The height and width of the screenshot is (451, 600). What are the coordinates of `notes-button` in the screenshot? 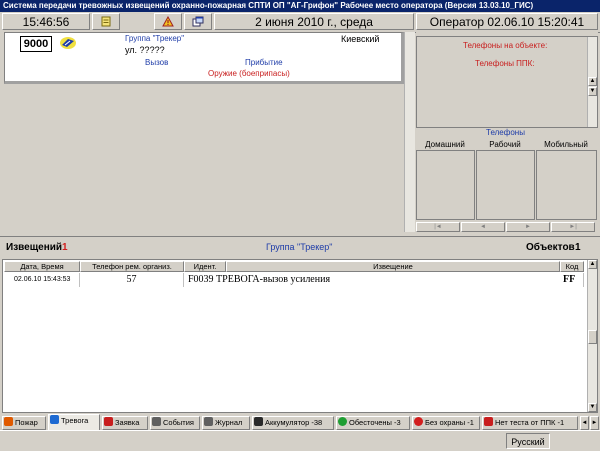 It's located at (106, 21).